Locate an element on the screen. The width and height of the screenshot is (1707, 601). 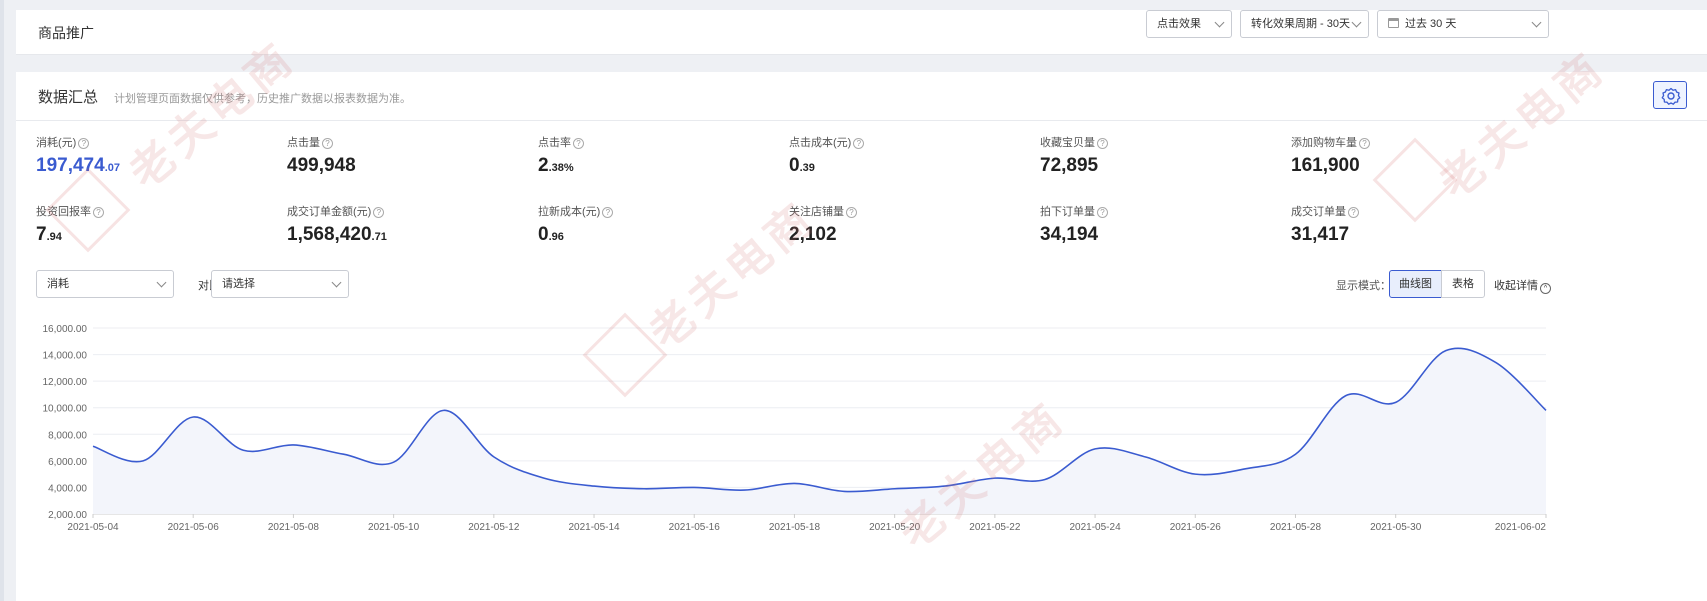
metric-decimal: .96 is located at coordinates (556, 237).